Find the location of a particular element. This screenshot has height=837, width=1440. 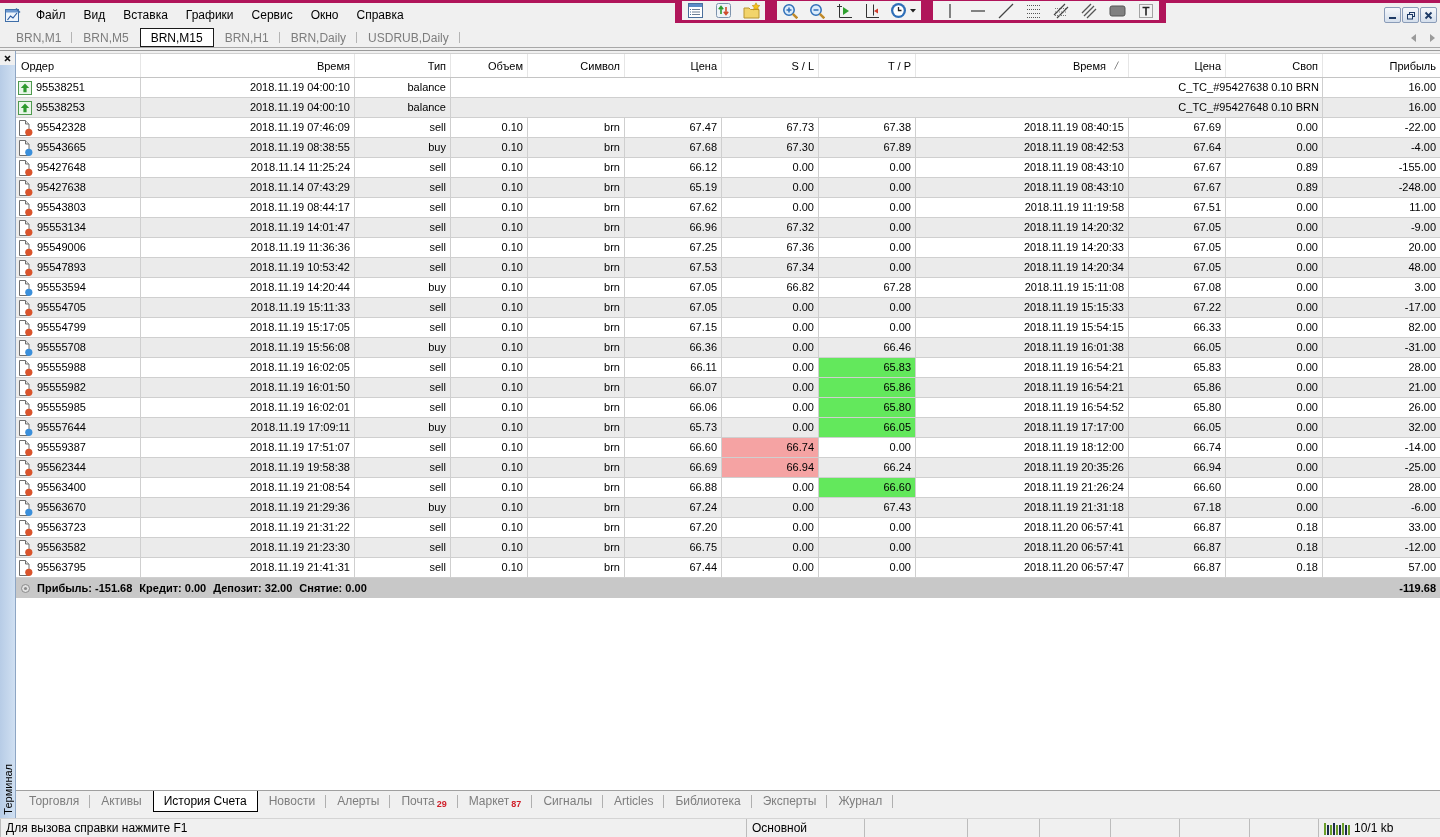

menu-item: Окно is located at coordinates (324, 15).